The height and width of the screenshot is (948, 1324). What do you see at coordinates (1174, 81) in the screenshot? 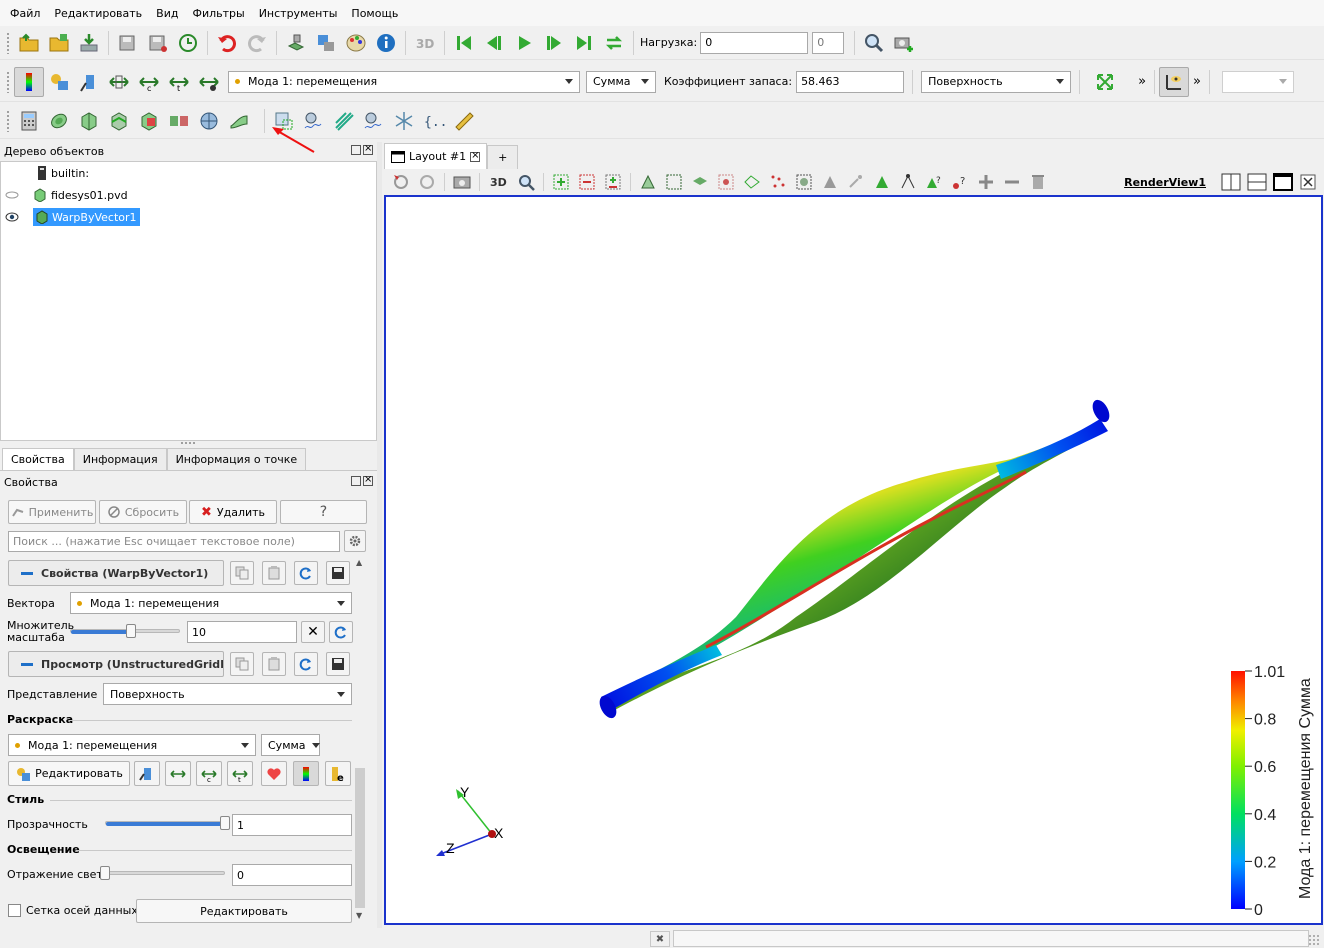
I see `axes-grid-toggle-icon` at bounding box center [1174, 81].